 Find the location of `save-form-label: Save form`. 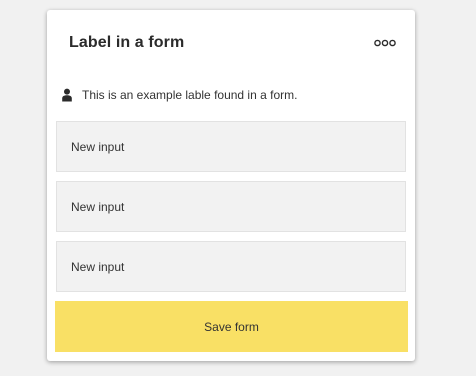

save-form-label: Save form is located at coordinates (231, 326).